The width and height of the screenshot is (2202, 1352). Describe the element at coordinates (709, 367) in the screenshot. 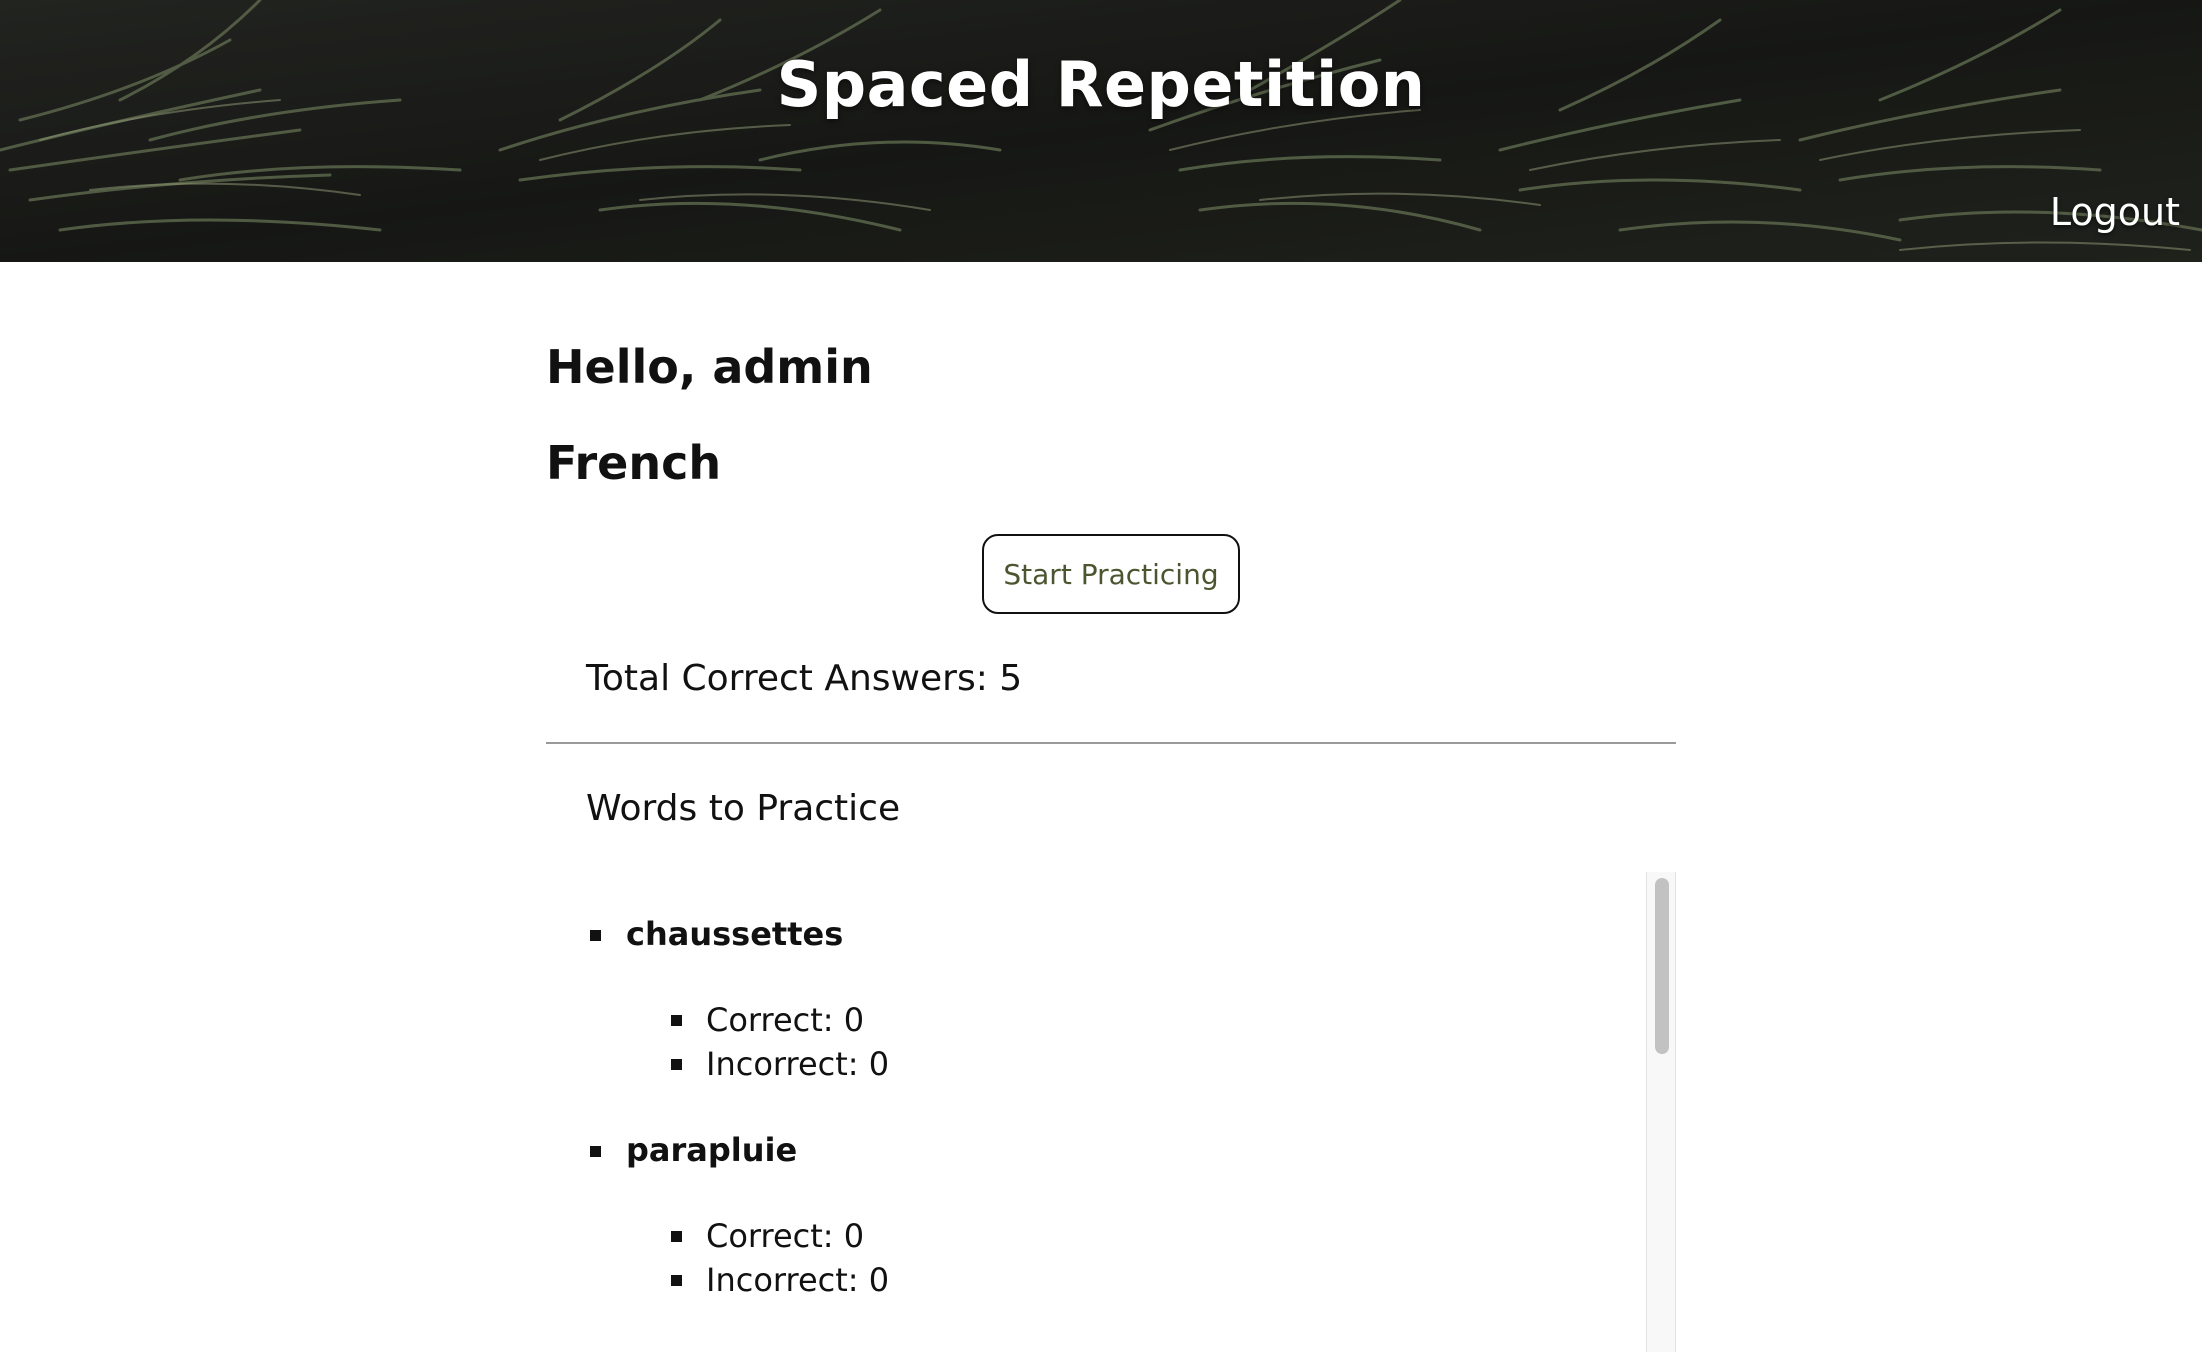

I see `greeting-heading: Hello, admin` at that location.